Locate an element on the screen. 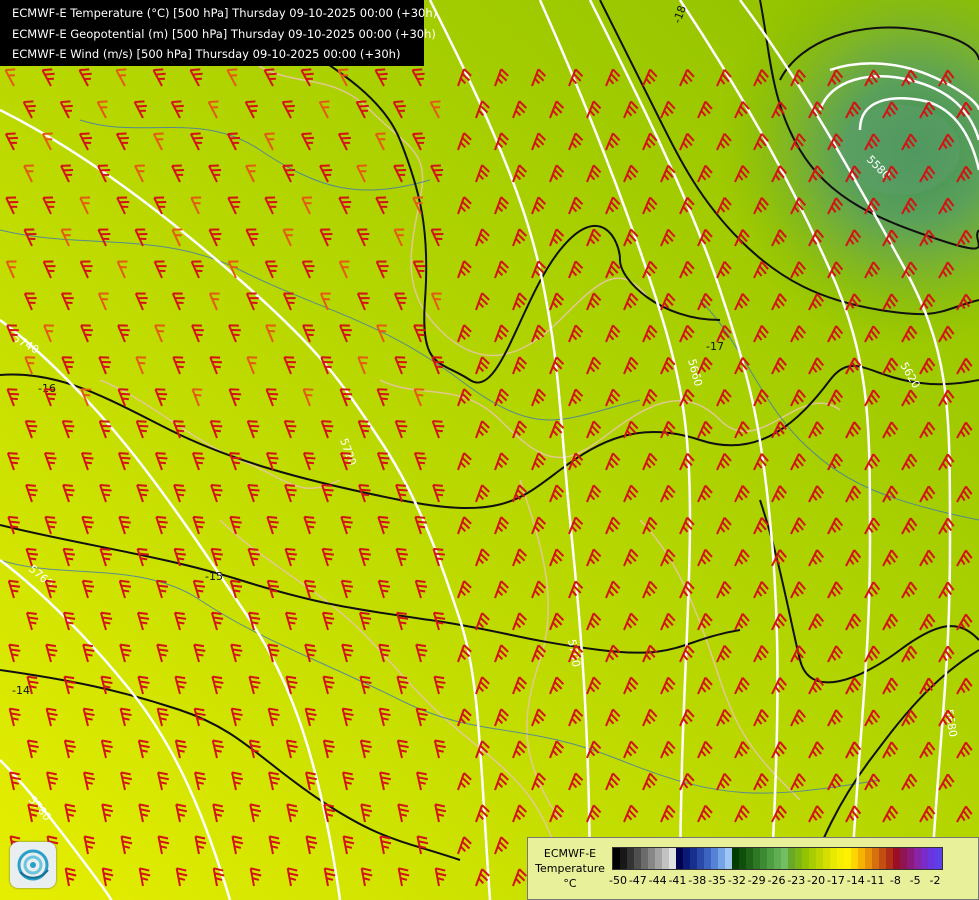  legend-unit: °C is located at coordinates (570, 883).